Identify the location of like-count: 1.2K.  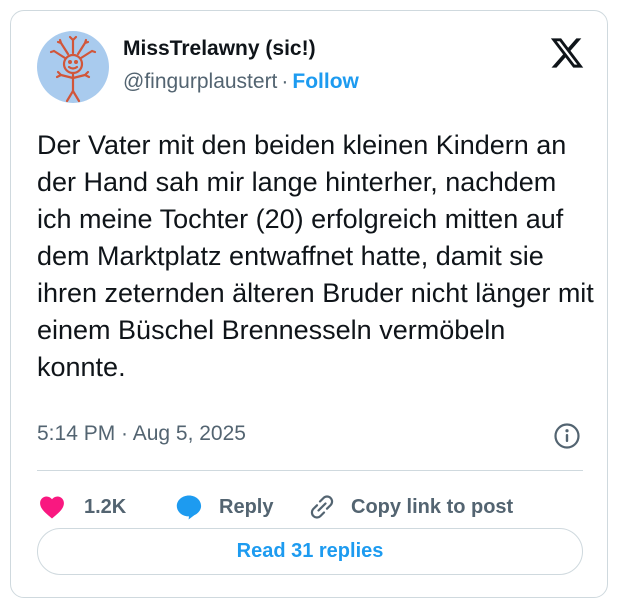
(105, 506).